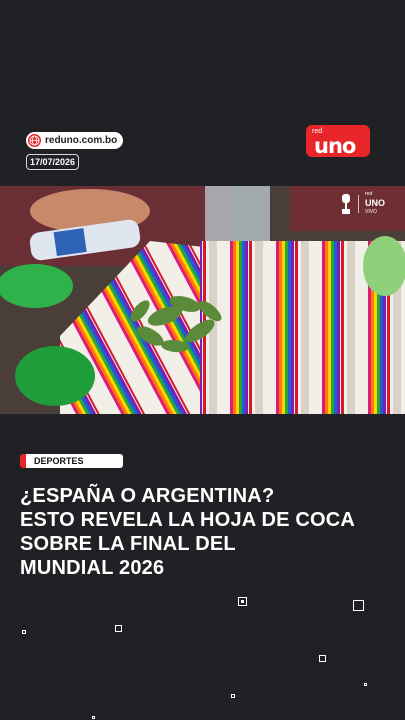 The height and width of the screenshot is (720, 405). Describe the element at coordinates (358, 203) in the screenshot. I see `overlay-separator` at that location.